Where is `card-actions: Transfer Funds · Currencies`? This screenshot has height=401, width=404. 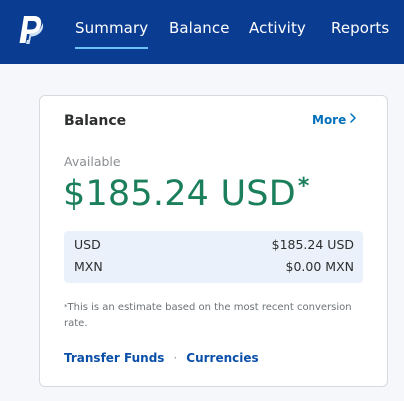 card-actions: Transfer Funds · Currencies is located at coordinates (161, 358).